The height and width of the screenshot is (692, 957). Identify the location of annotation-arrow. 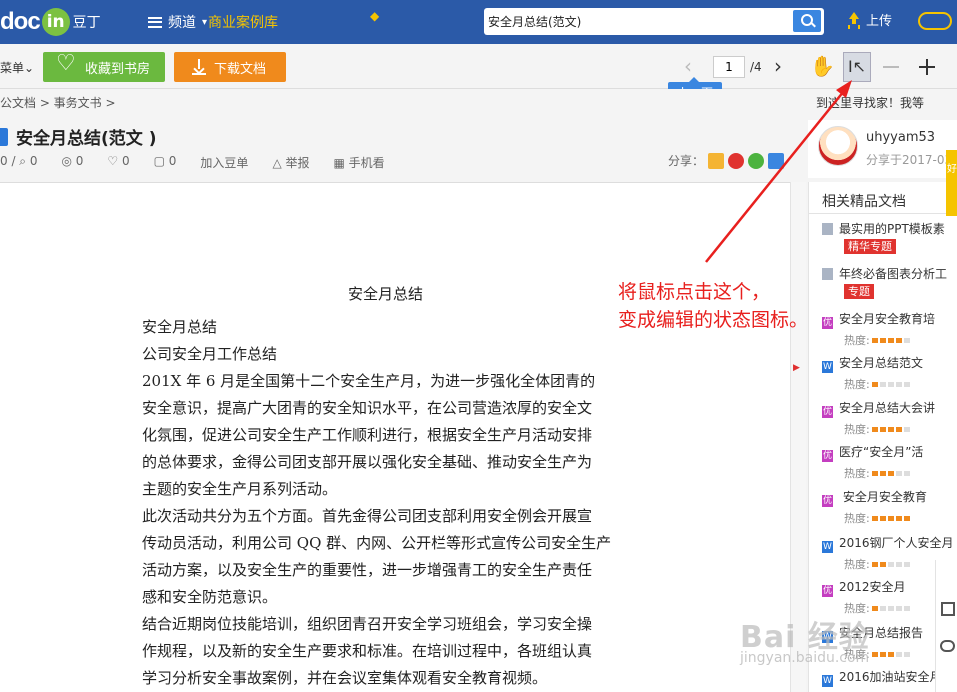
(778, 171).